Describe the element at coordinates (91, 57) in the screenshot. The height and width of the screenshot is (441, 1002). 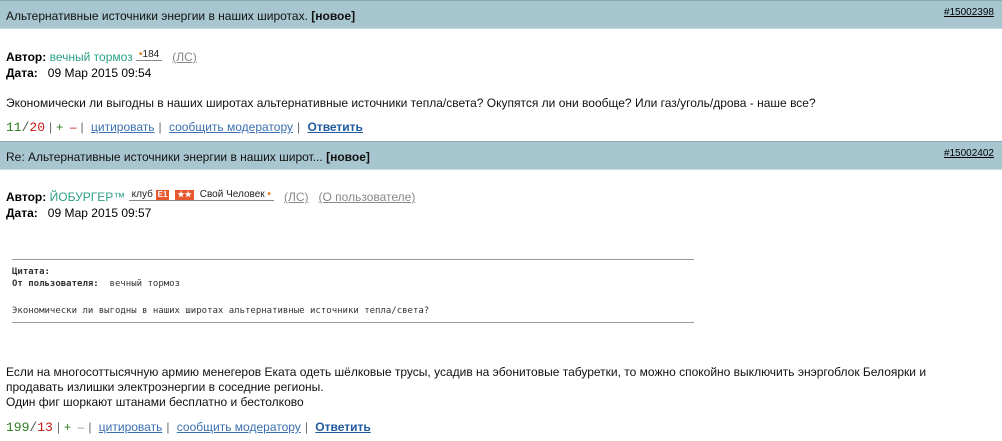
I see `author-name: вечный тормоз` at that location.